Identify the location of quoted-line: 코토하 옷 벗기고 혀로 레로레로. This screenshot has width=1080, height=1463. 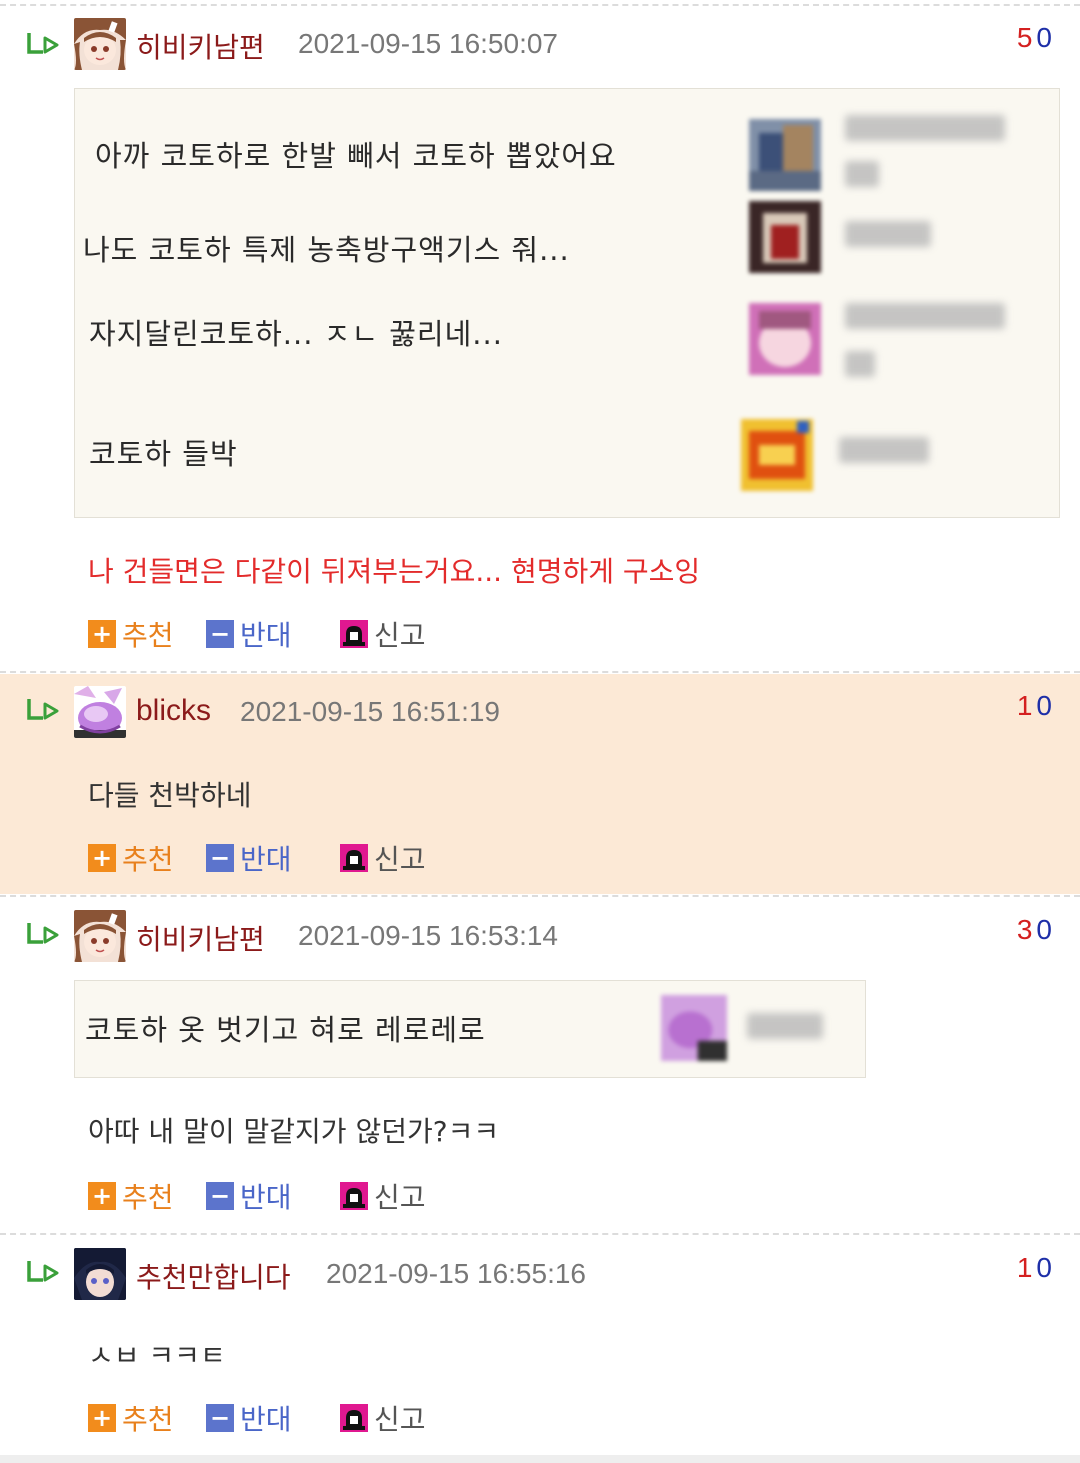
(285, 1030).